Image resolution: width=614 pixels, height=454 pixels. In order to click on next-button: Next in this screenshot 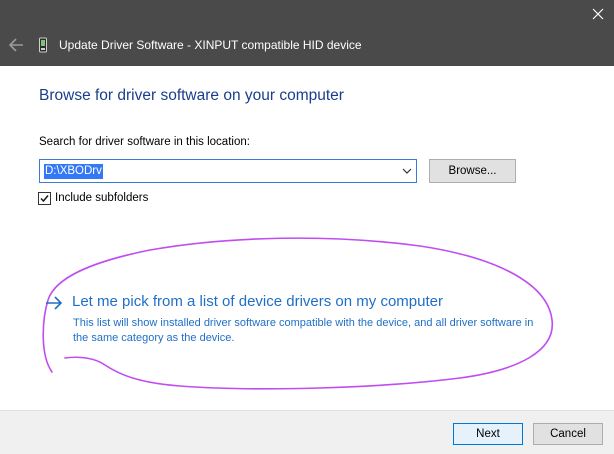, I will do `click(488, 434)`.